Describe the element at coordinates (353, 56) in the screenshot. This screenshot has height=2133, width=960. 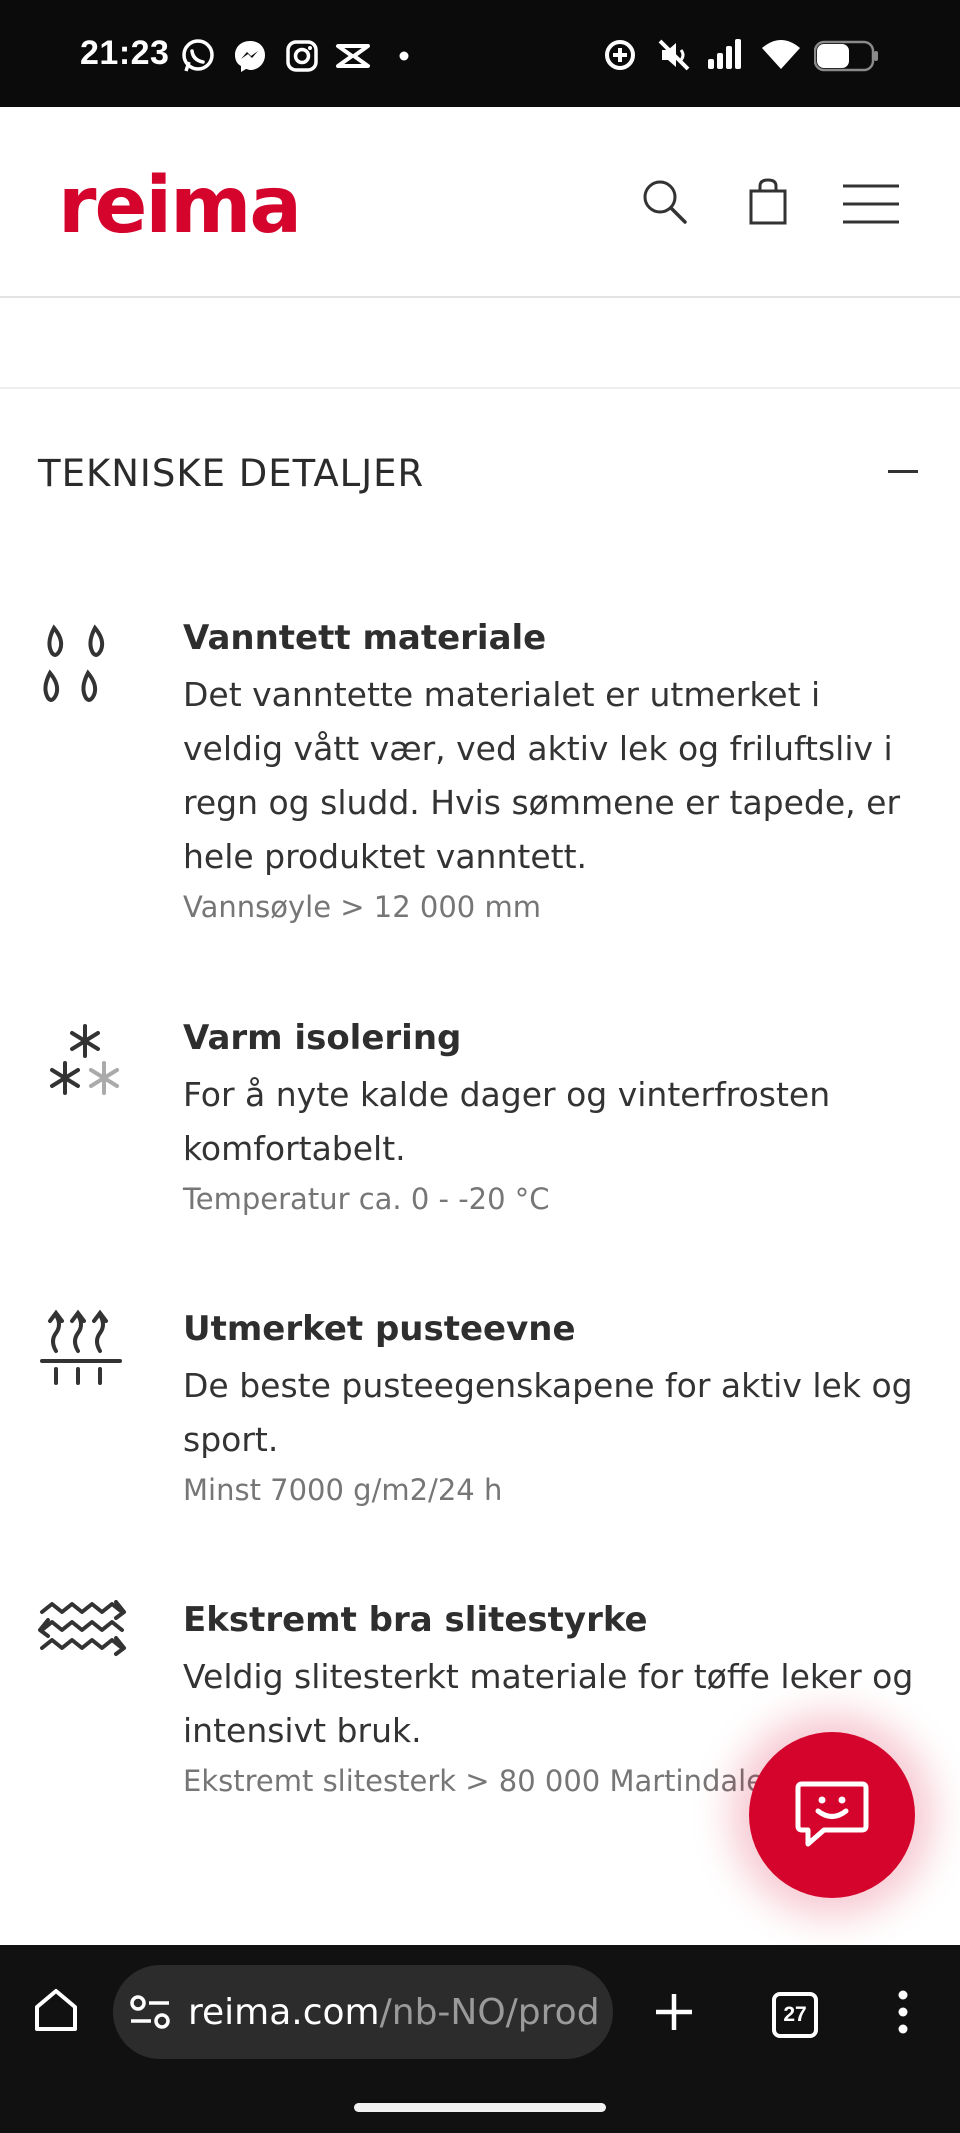
I see `capcut-icon` at that location.